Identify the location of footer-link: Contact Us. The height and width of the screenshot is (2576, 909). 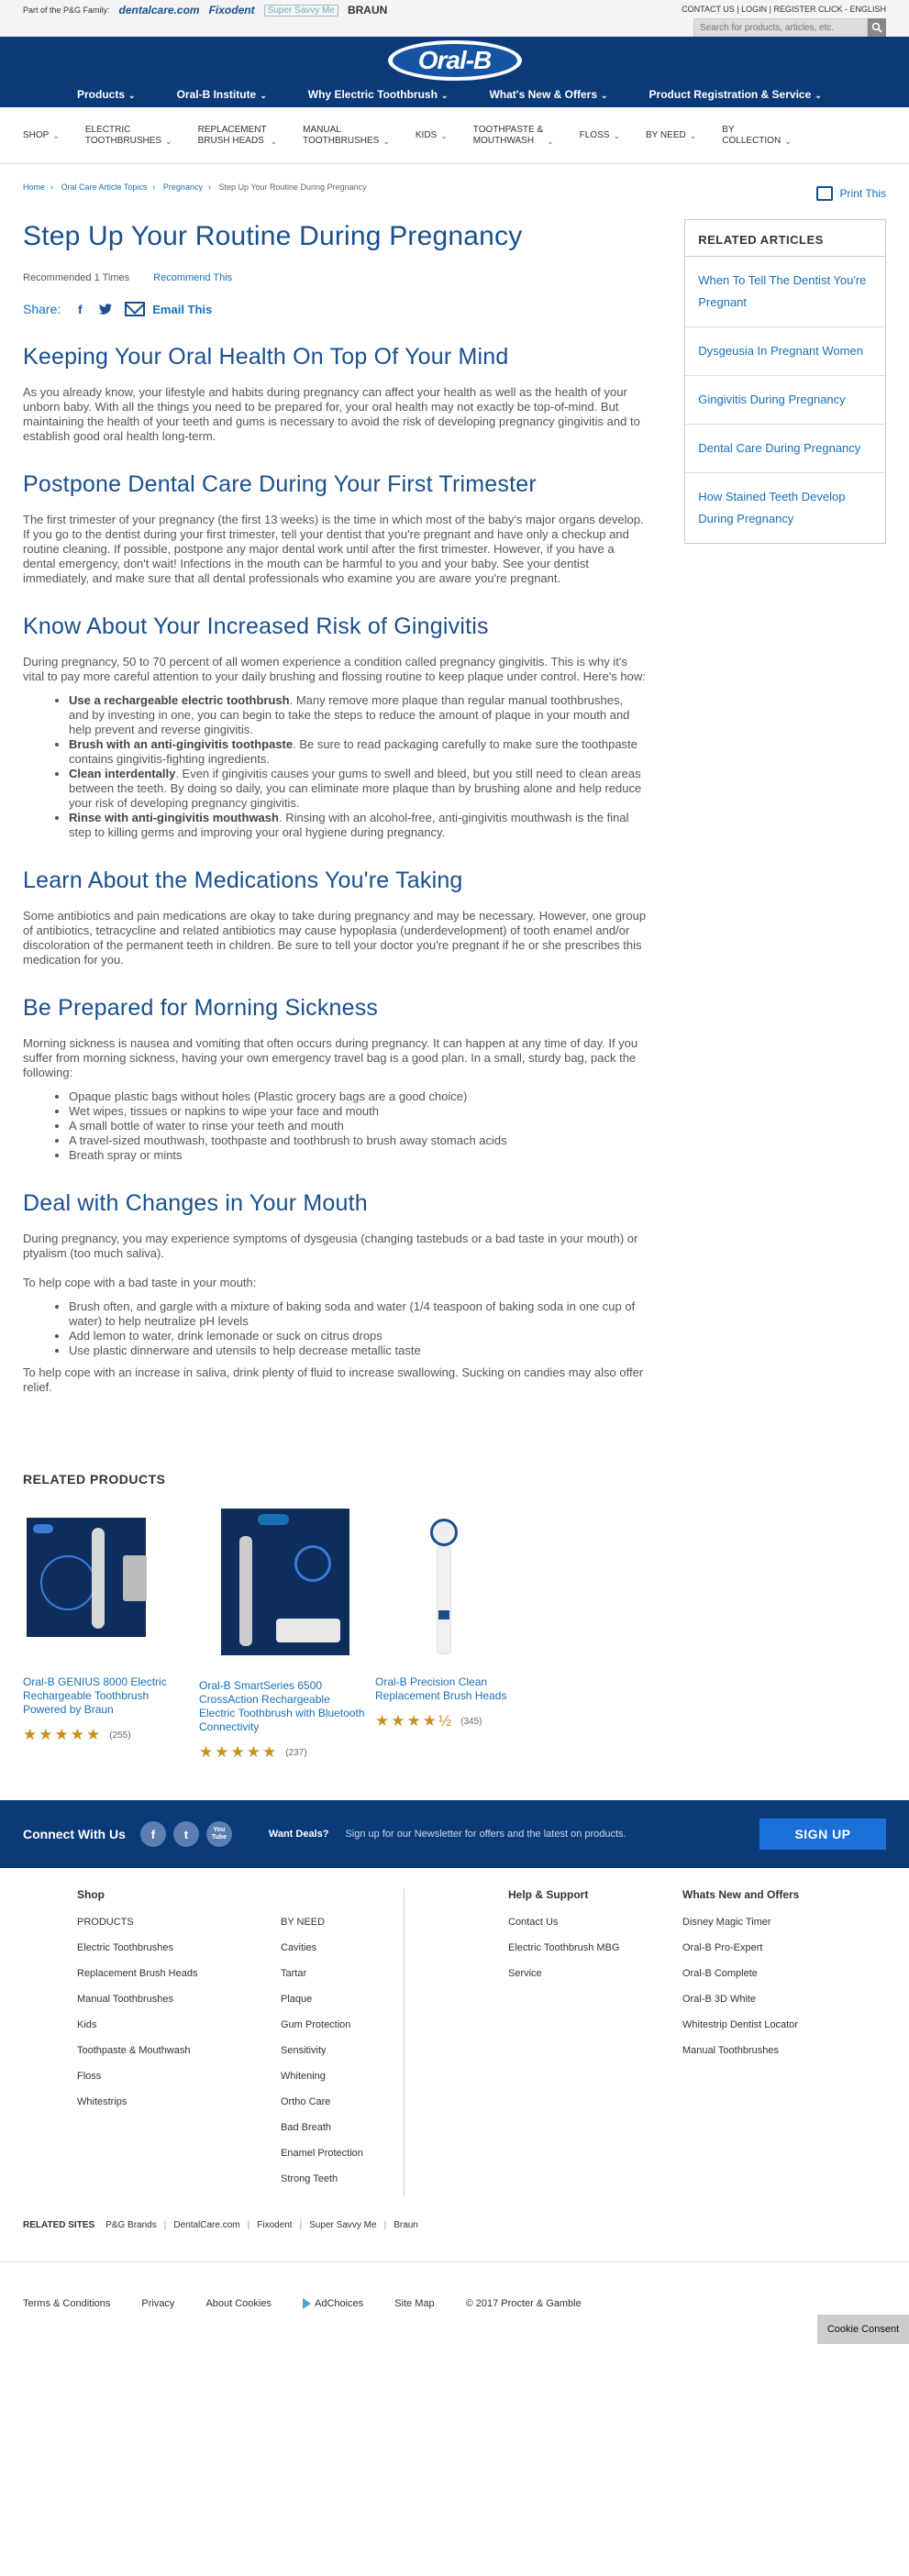
(595, 1922).